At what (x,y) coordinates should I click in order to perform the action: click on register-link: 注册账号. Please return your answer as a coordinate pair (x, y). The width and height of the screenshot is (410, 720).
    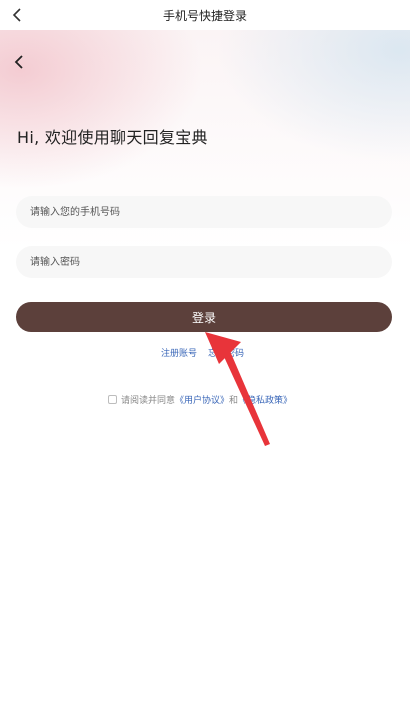
    Looking at the image, I should click on (179, 352).